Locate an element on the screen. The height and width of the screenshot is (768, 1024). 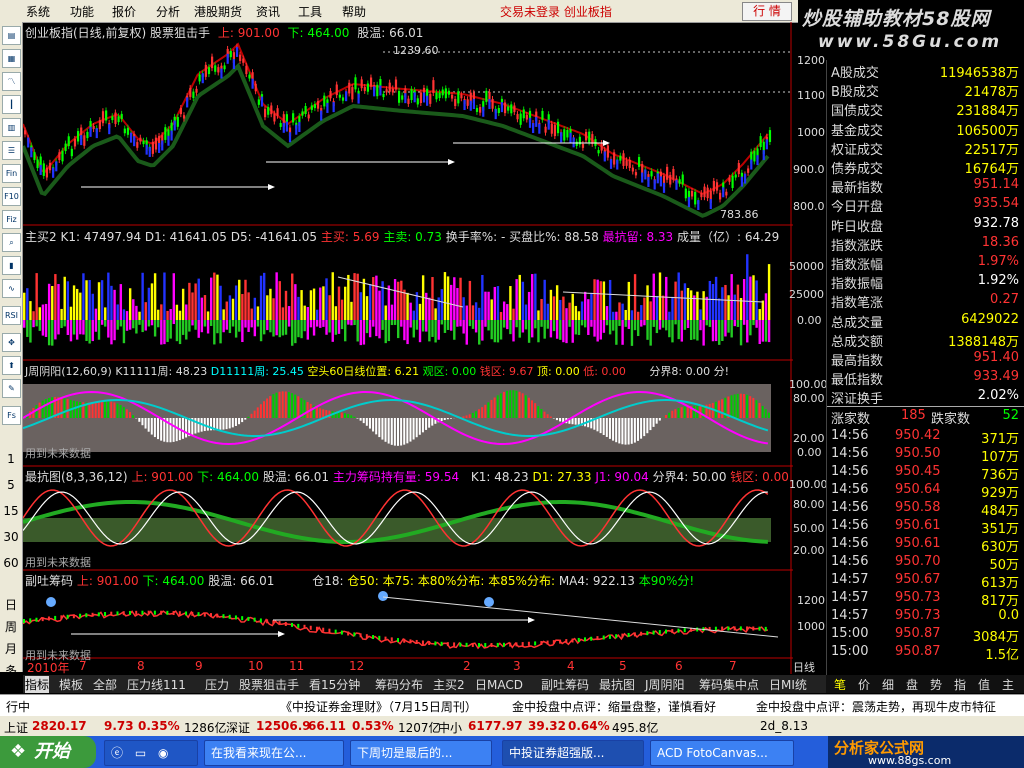
period-60: 60 is located at coordinates (11, 563).